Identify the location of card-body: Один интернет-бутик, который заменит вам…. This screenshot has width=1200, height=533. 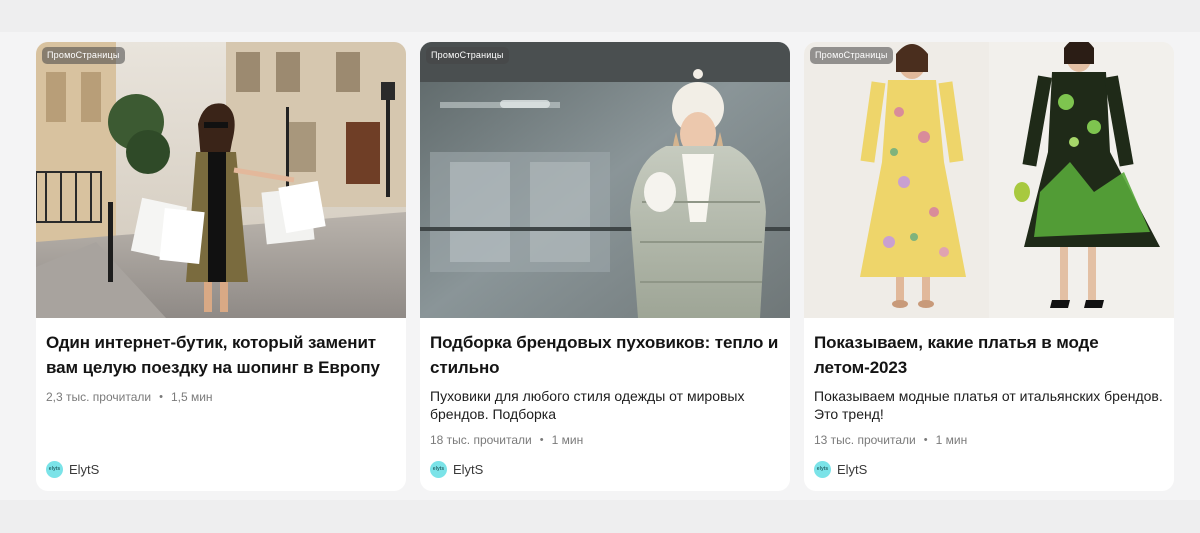
(221, 361).